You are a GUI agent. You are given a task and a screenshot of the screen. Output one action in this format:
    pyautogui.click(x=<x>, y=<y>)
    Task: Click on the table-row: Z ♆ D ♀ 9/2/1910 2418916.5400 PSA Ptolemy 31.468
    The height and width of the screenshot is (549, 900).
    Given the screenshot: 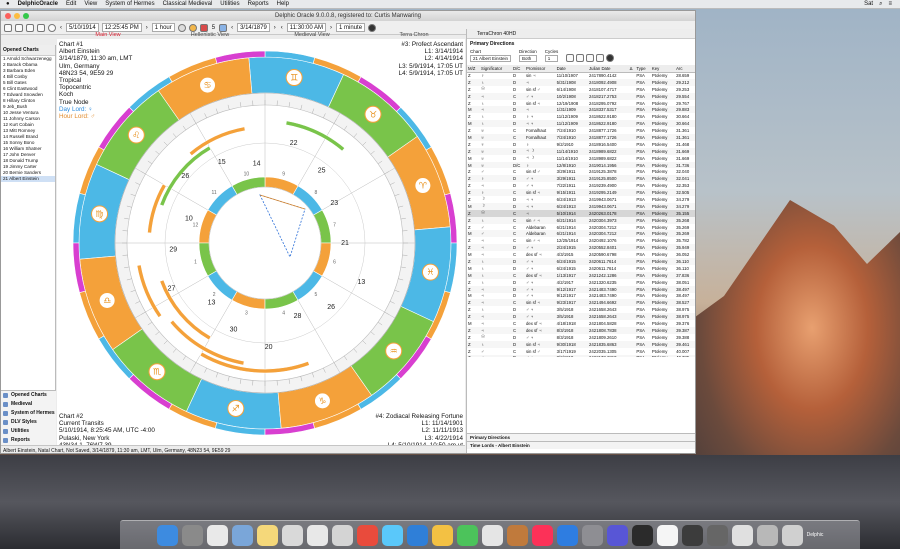 What is the action you would take?
    pyautogui.click(x=581, y=144)
    